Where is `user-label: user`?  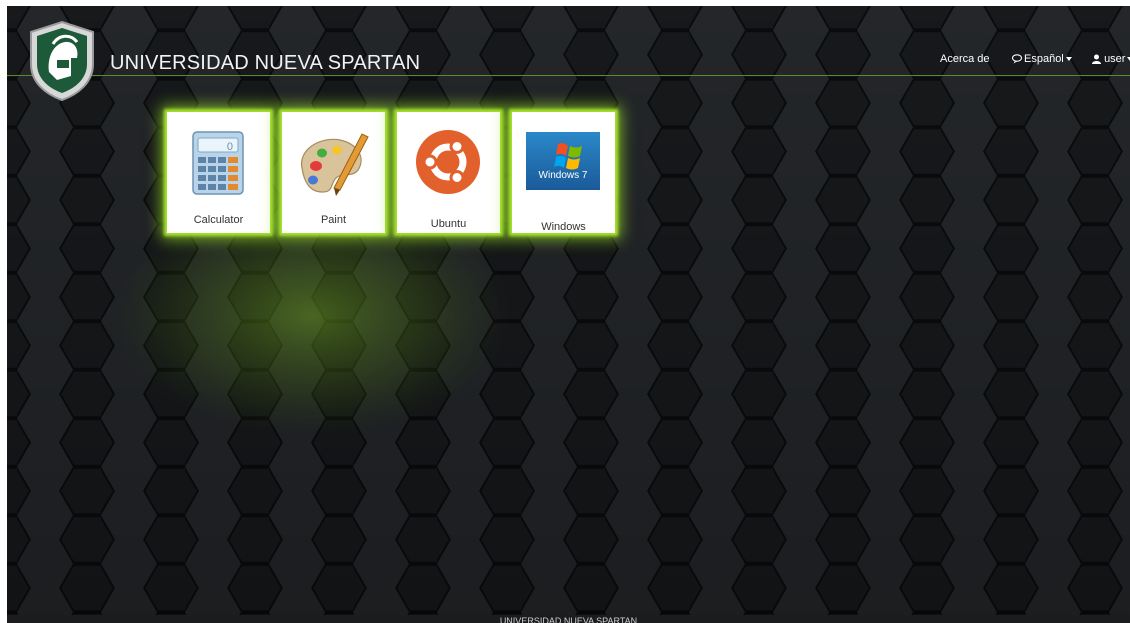
user-label: user is located at coordinates (1115, 59).